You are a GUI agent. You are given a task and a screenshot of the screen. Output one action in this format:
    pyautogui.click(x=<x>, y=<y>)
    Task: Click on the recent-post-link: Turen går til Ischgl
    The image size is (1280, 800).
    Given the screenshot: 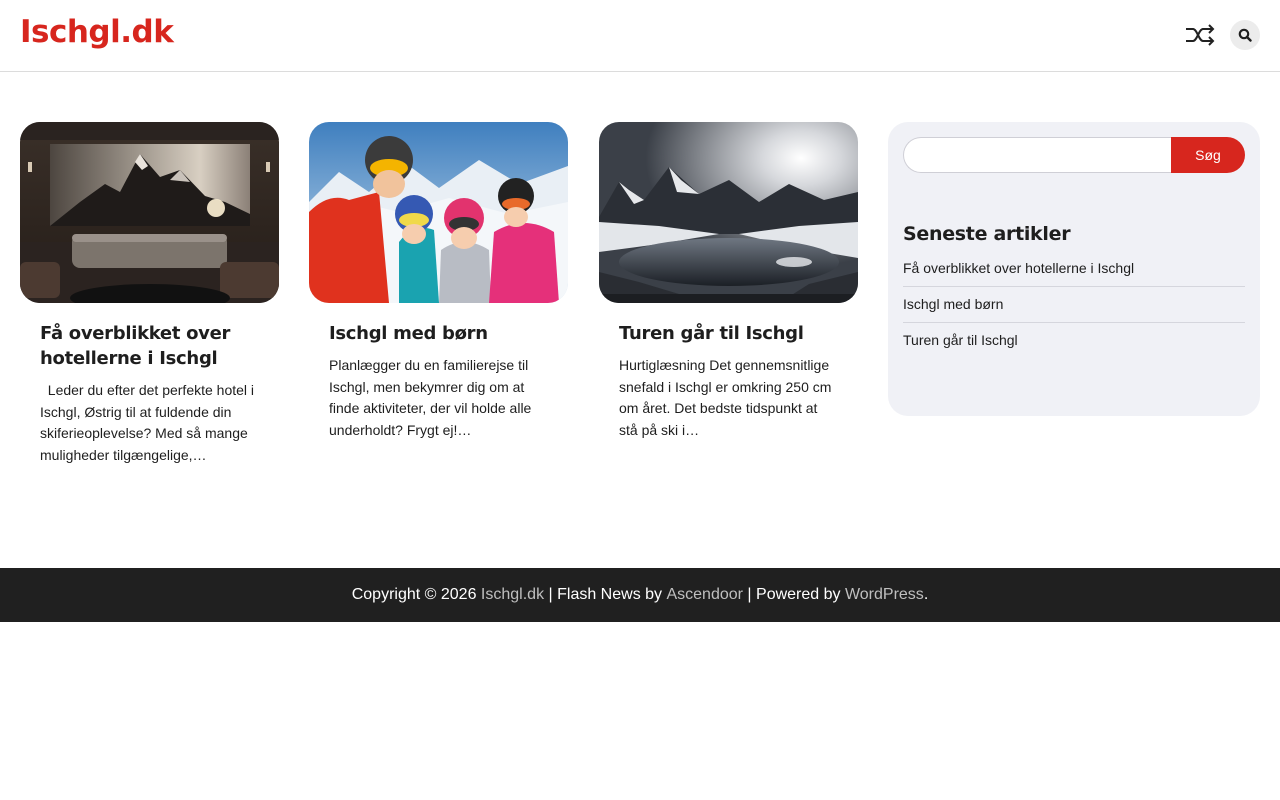 What is the action you would take?
    pyautogui.click(x=1074, y=340)
    